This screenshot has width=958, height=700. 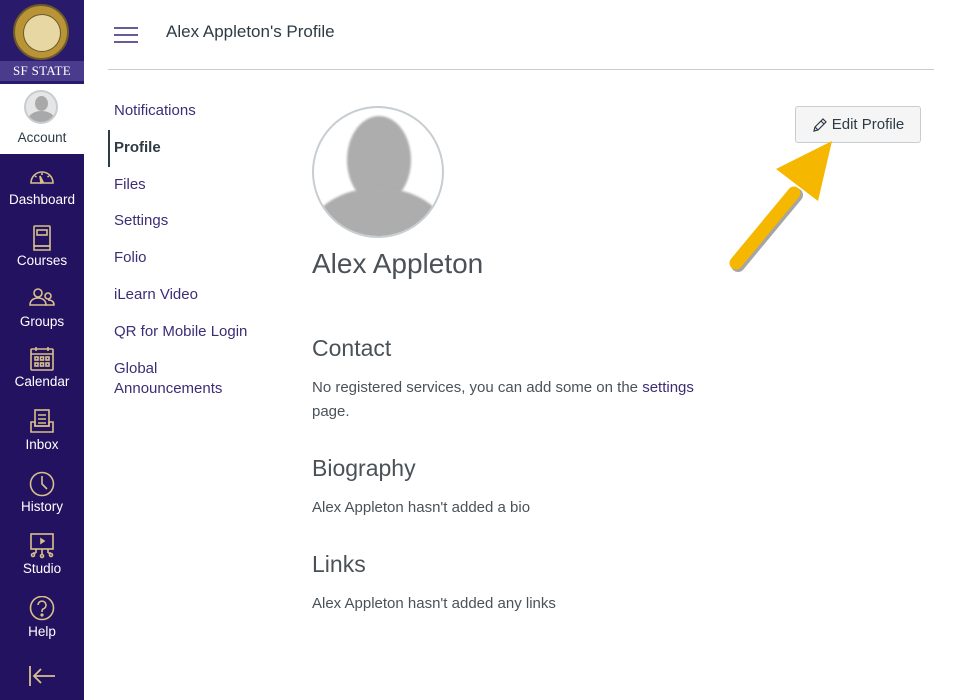 What do you see at coordinates (42, 71) in the screenshot?
I see `logo-text: SF STATE` at bounding box center [42, 71].